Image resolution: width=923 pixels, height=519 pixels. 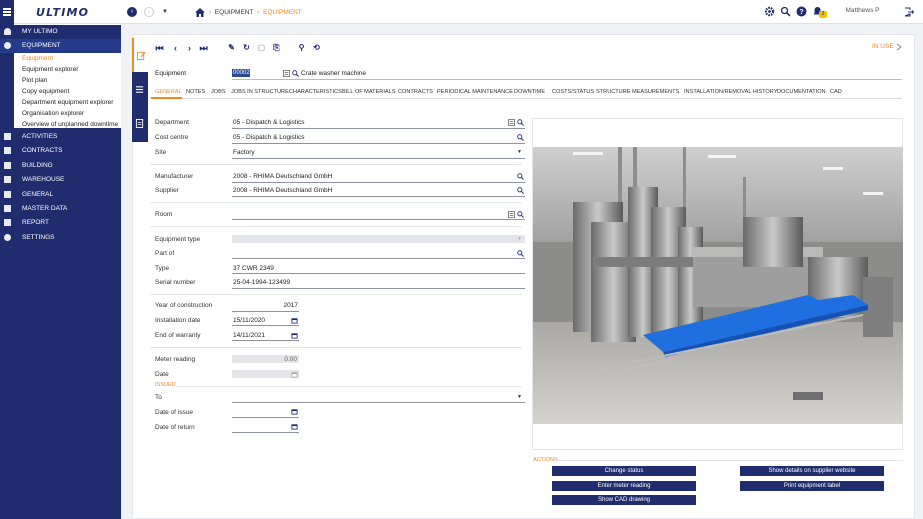 What do you see at coordinates (862, 10) in the screenshot?
I see `user-name: Matthews P` at bounding box center [862, 10].